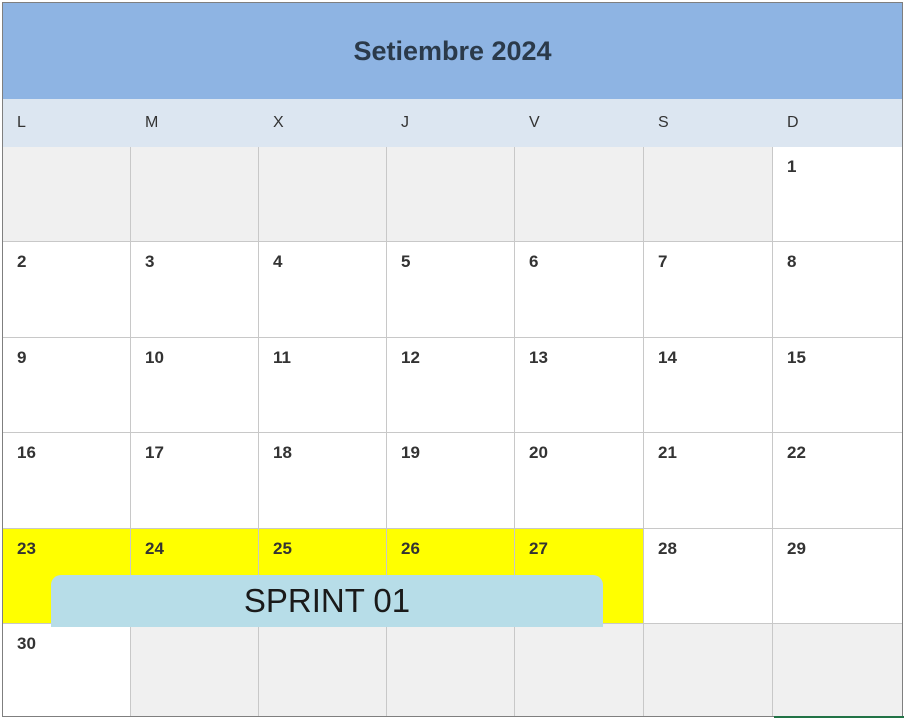 This screenshot has width=906, height=721. I want to click on day-number: 27, so click(538, 548).